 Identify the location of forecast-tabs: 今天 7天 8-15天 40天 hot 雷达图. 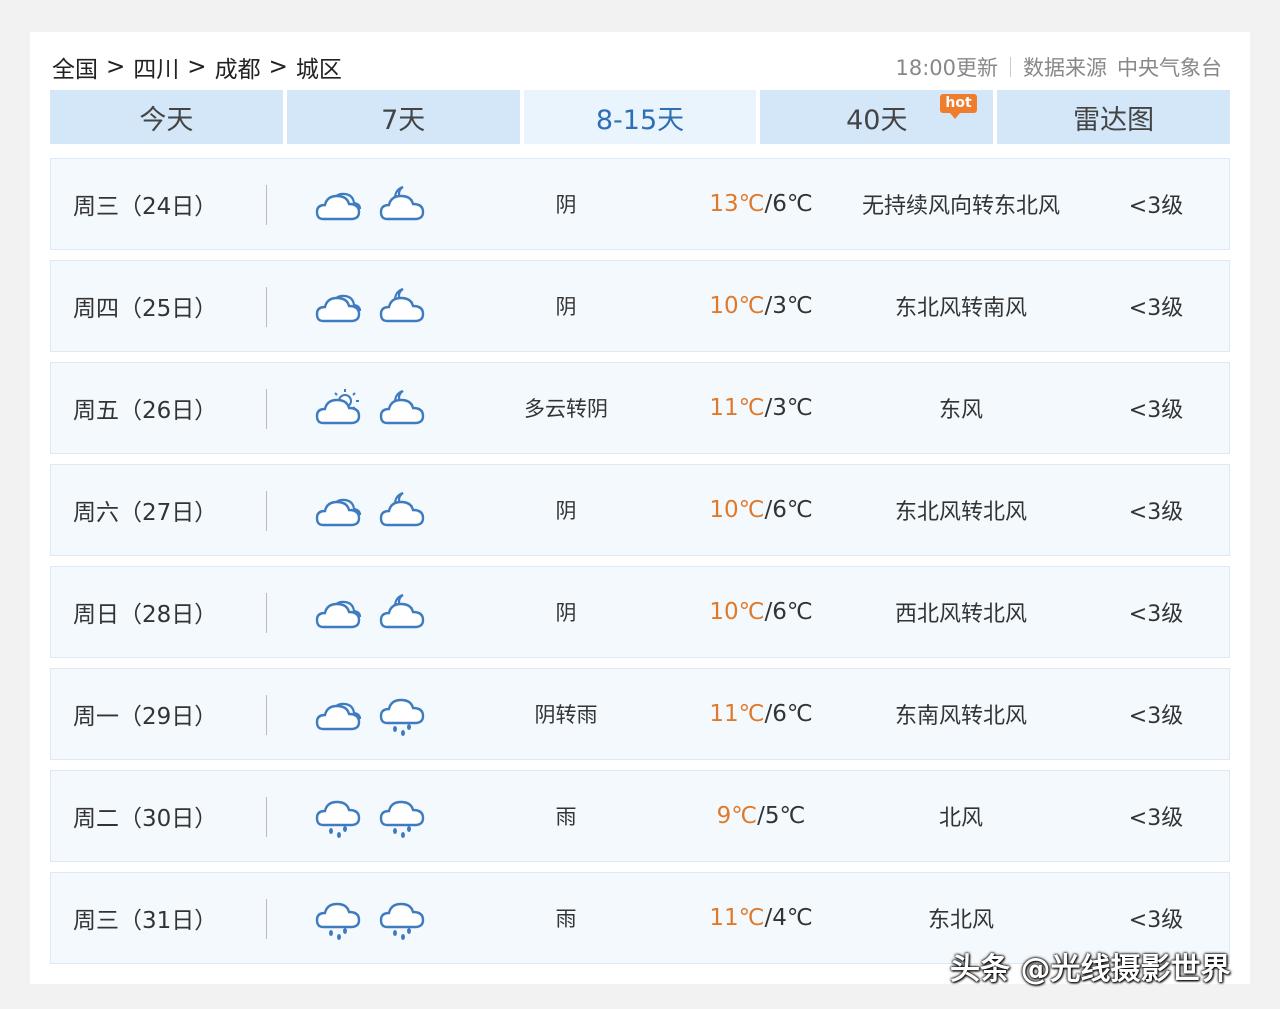
(640, 117).